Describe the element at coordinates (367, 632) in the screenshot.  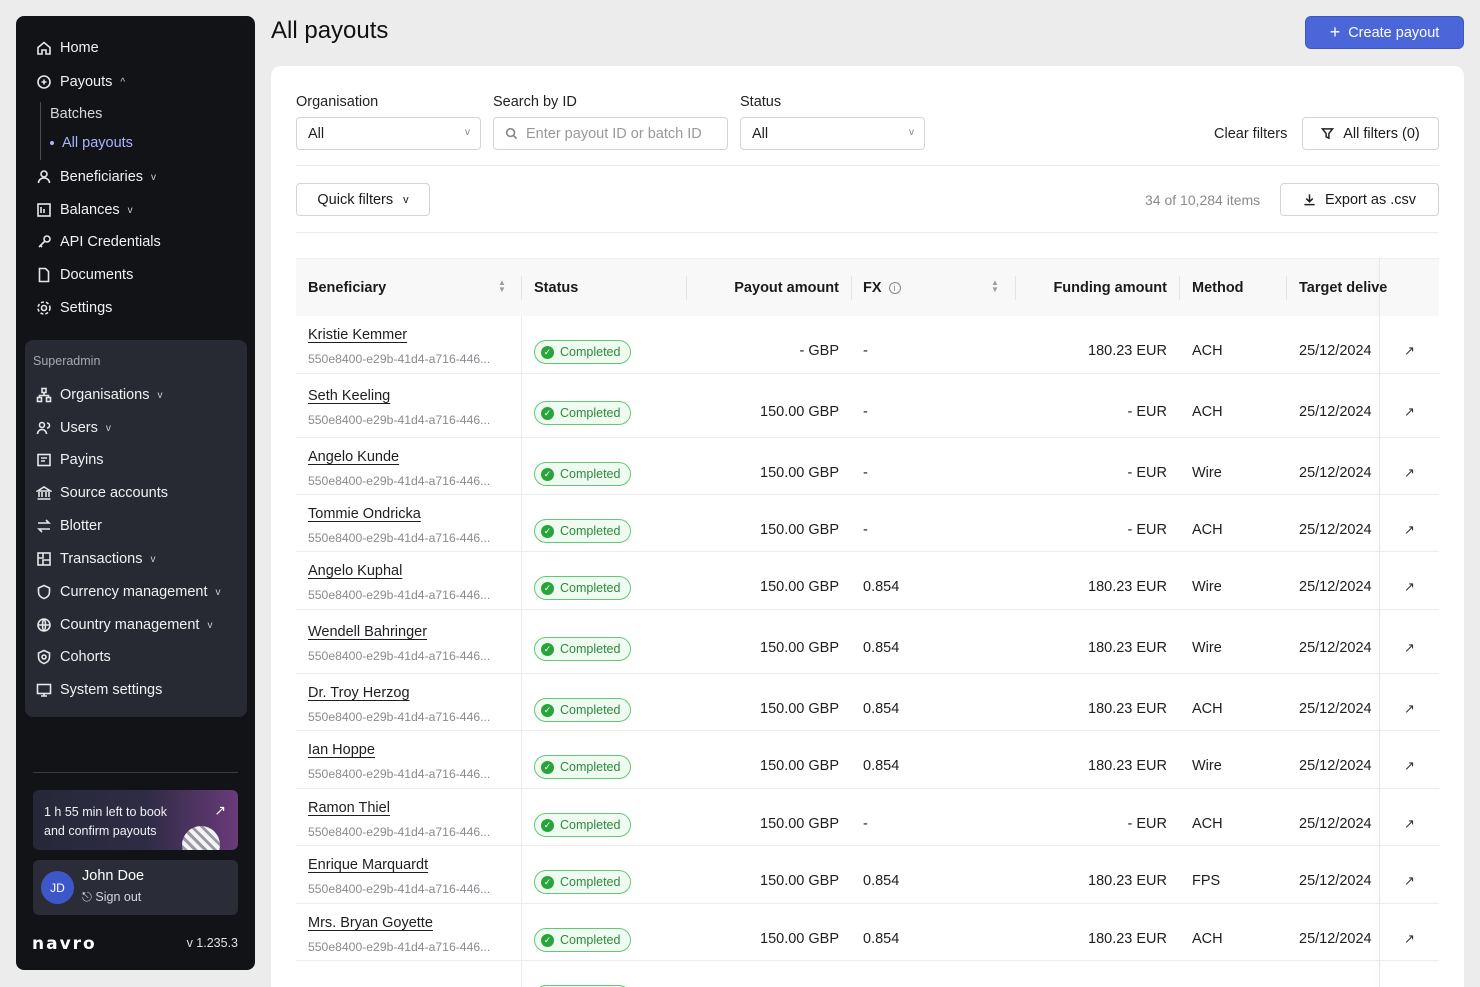
I see `beneficiary-link: Wendell Bahringer` at that location.